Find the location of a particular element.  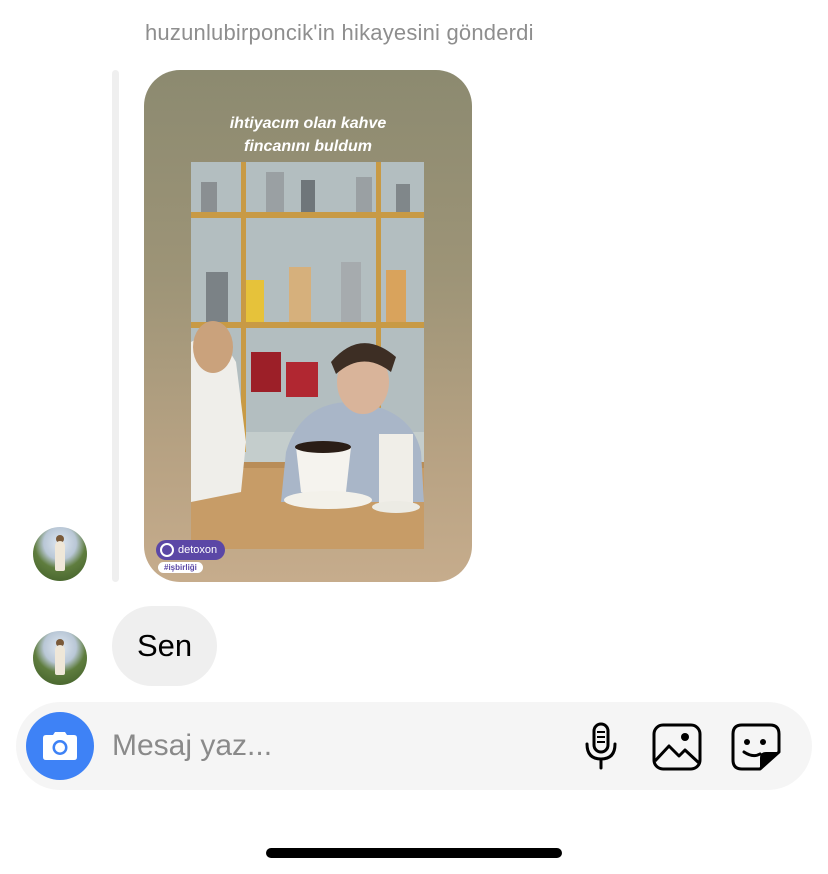

reply-quote-line is located at coordinates (115, 326).